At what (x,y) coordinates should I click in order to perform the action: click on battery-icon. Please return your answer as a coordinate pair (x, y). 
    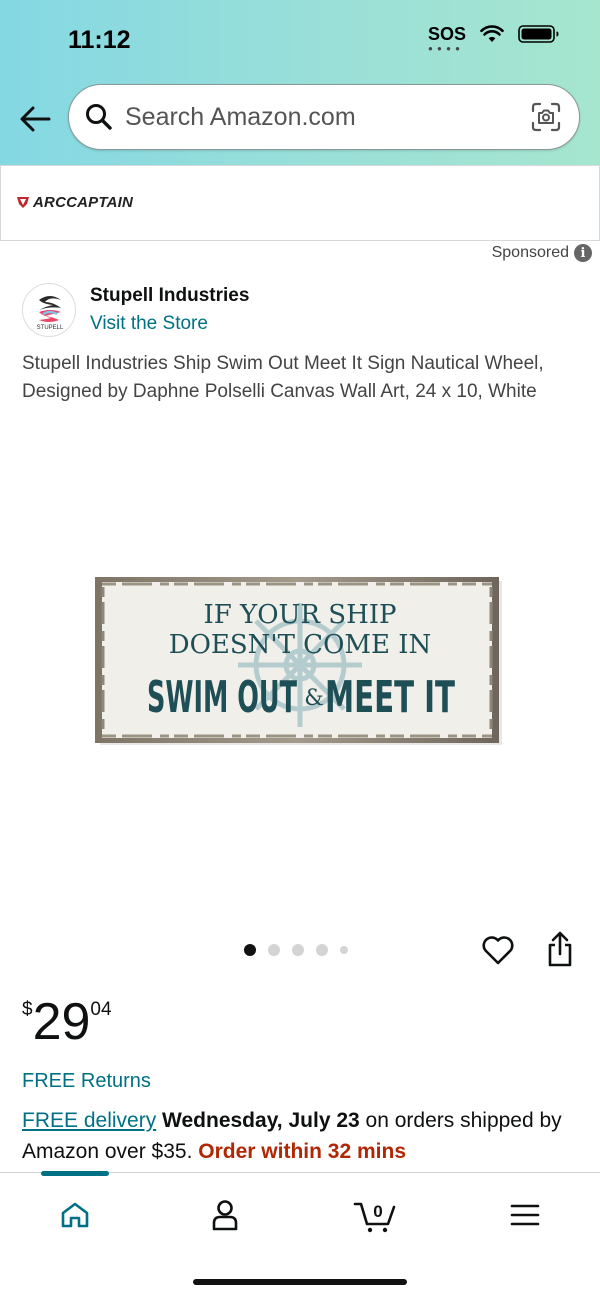
    Looking at the image, I should click on (538, 34).